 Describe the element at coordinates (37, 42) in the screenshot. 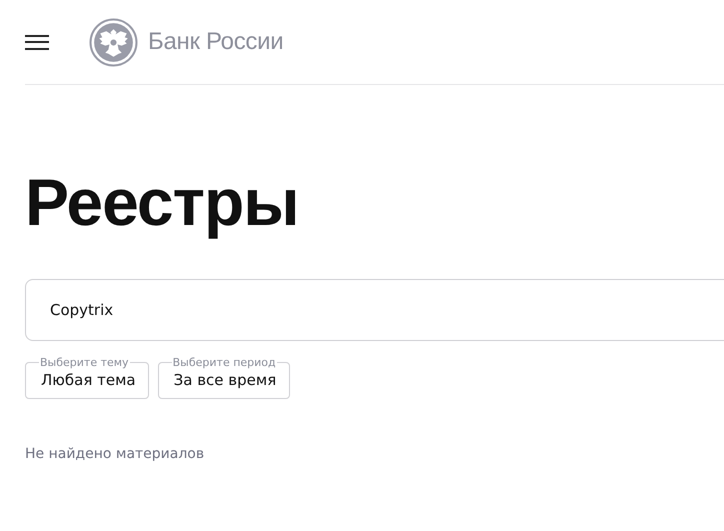

I see `menu-icon` at that location.